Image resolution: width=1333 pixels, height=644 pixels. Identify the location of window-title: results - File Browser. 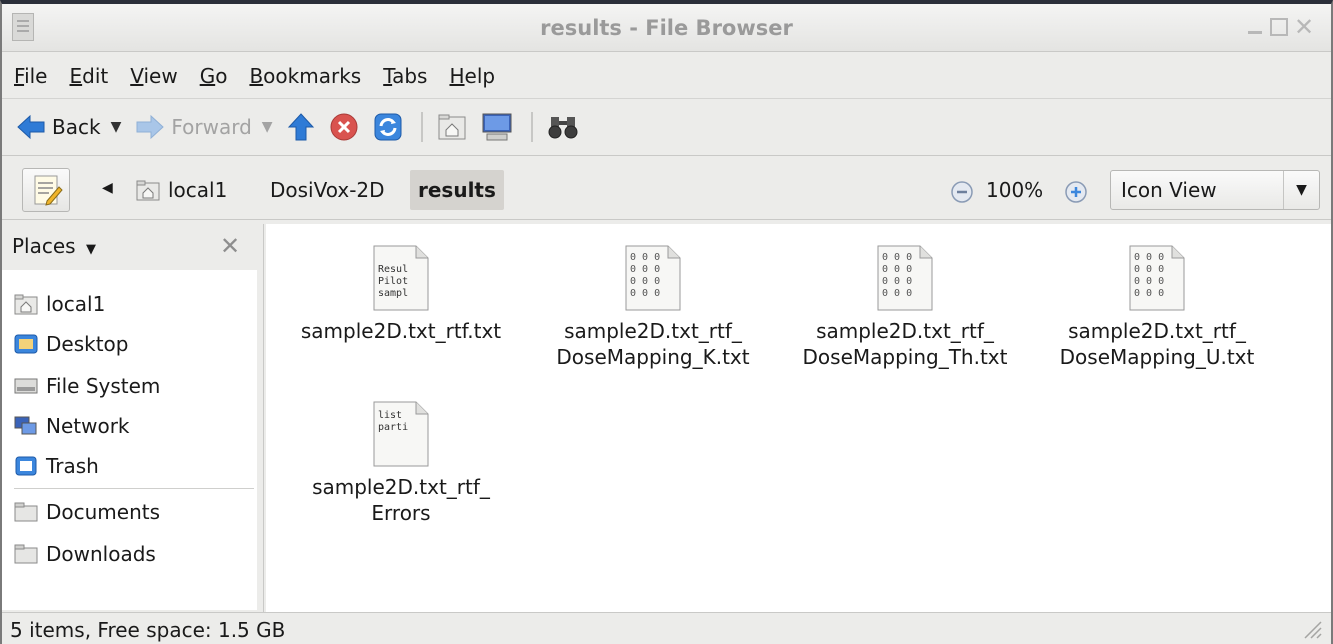
(666, 28).